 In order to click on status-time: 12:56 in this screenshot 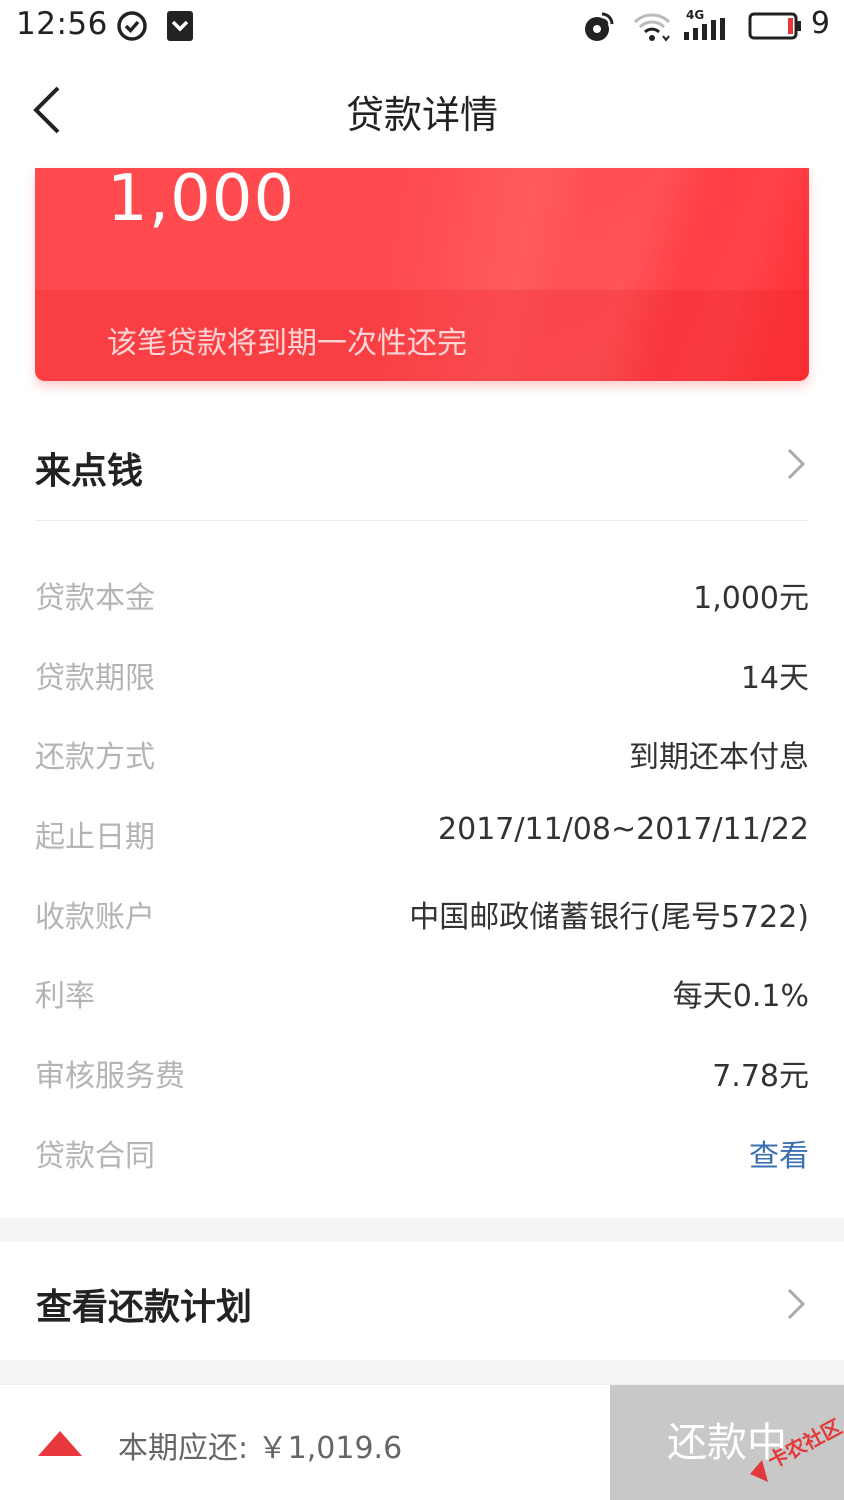, I will do `click(62, 24)`.